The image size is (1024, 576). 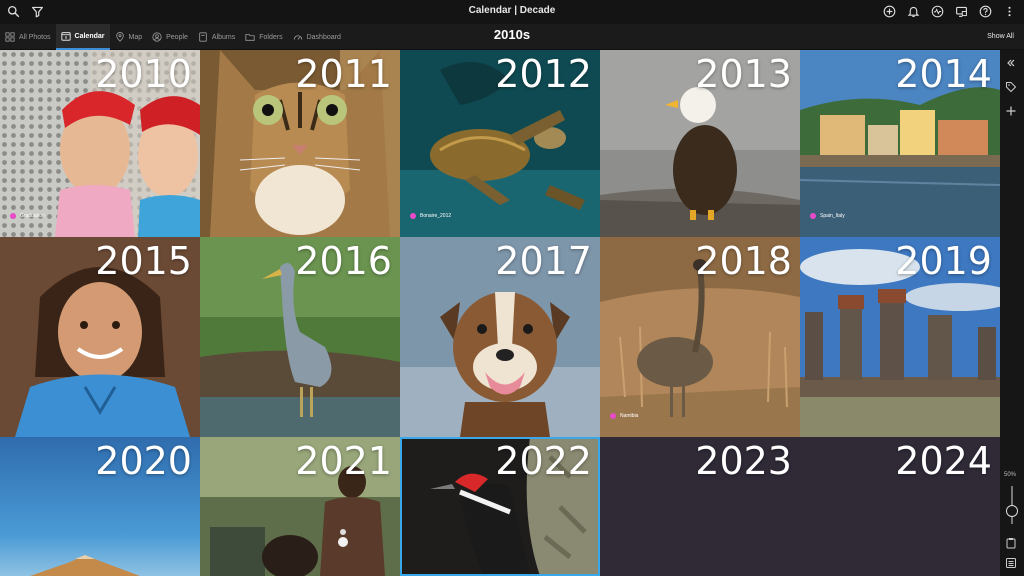 I want to click on tag-label: Spain_Italy, so click(x=832, y=216).